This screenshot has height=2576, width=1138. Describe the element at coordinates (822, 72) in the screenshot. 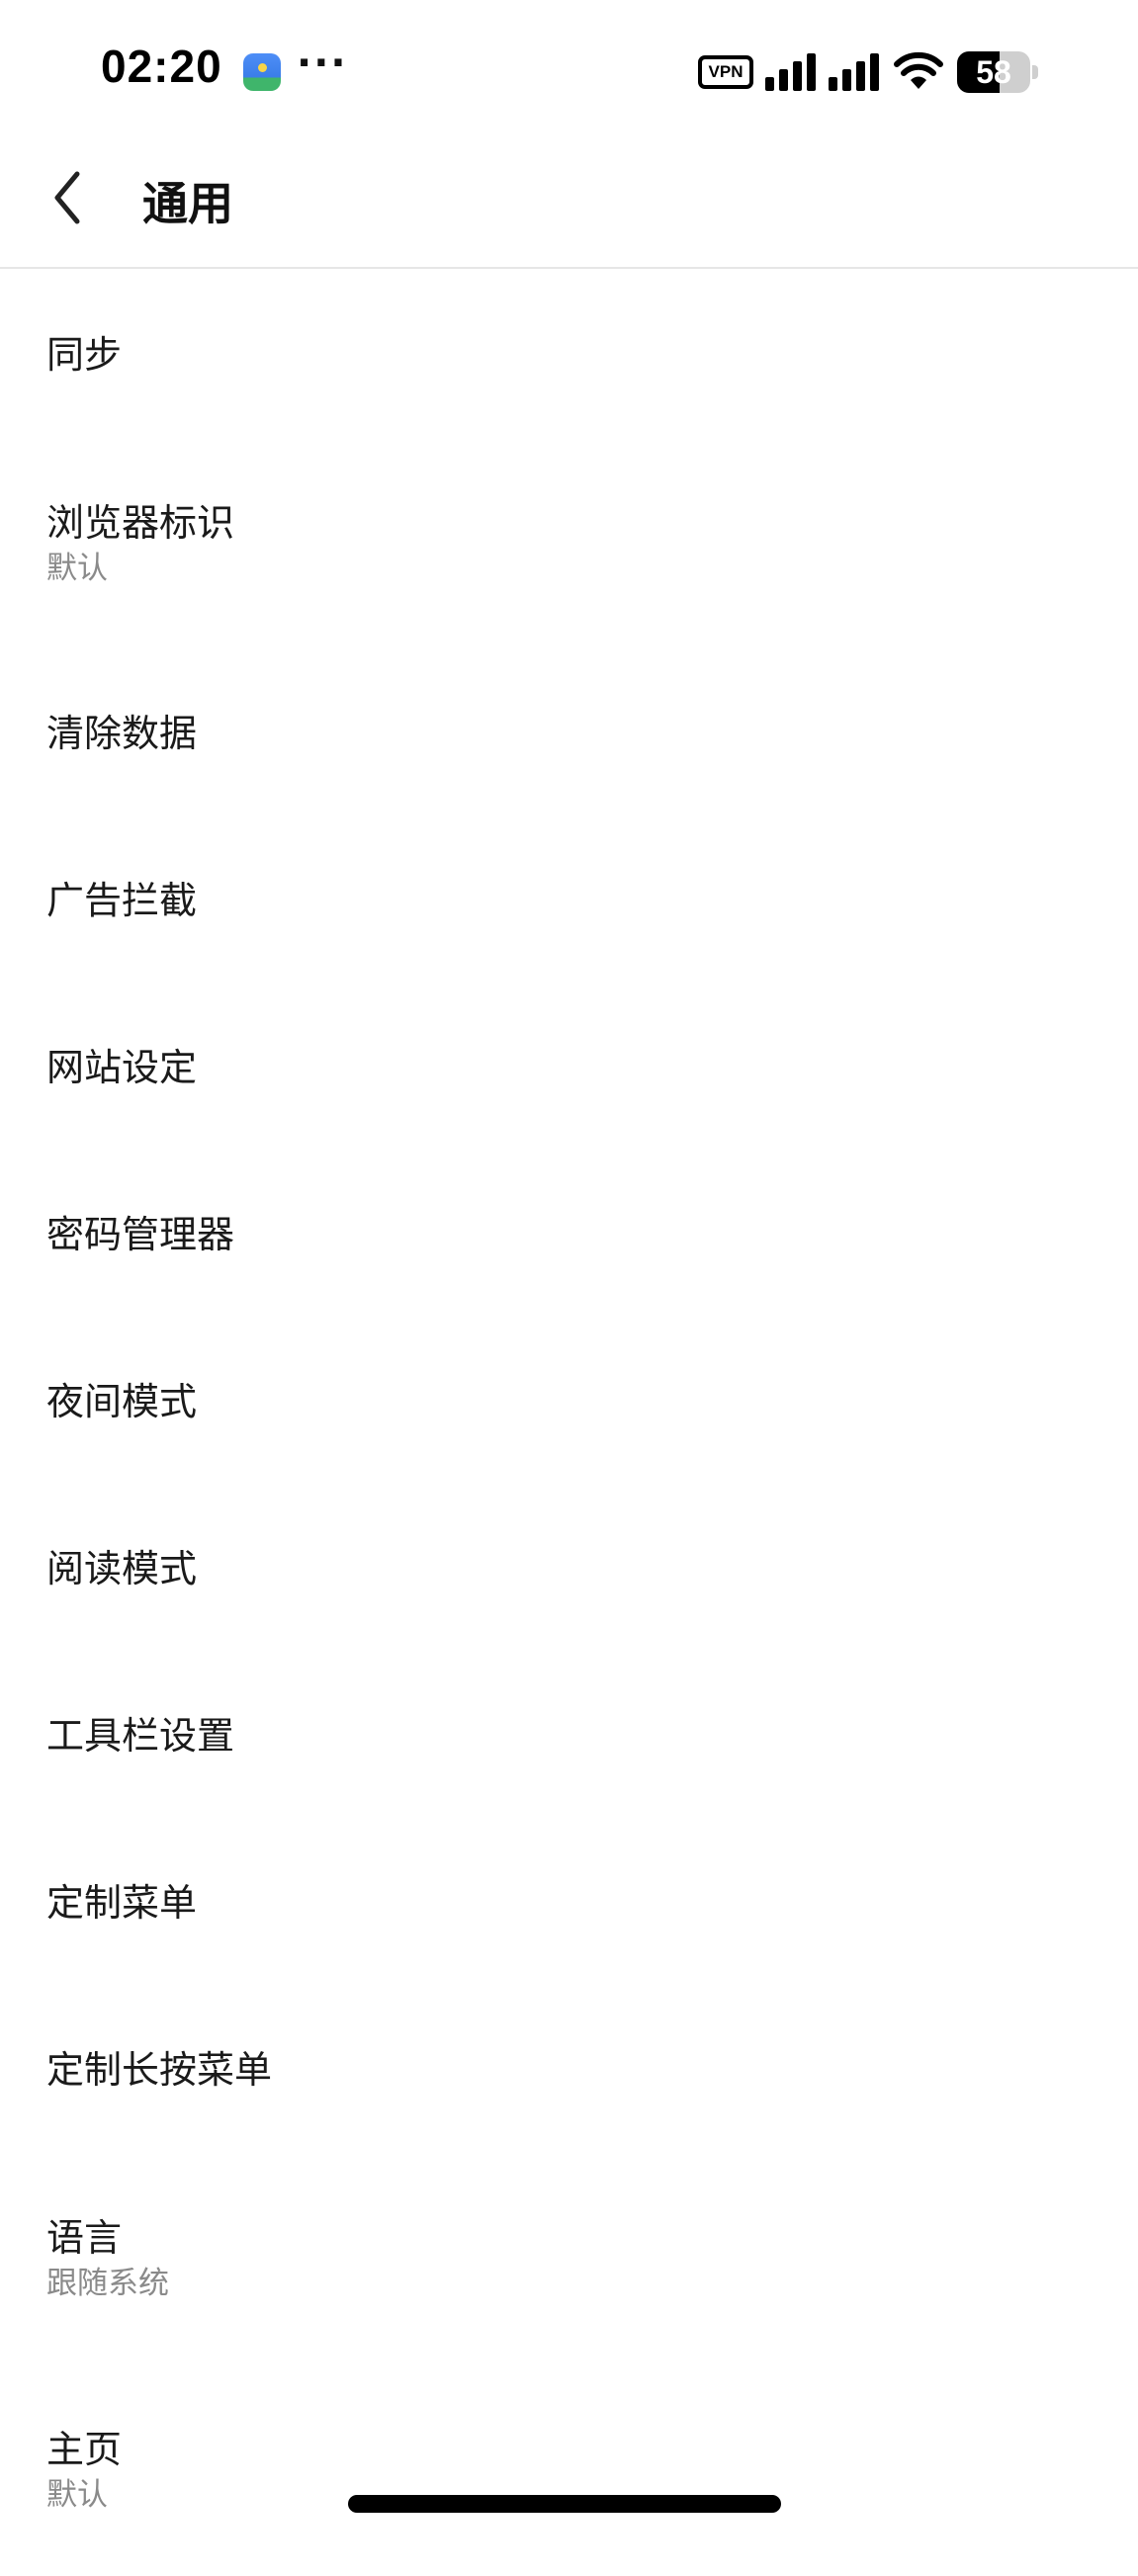

I see `signal-icon` at that location.